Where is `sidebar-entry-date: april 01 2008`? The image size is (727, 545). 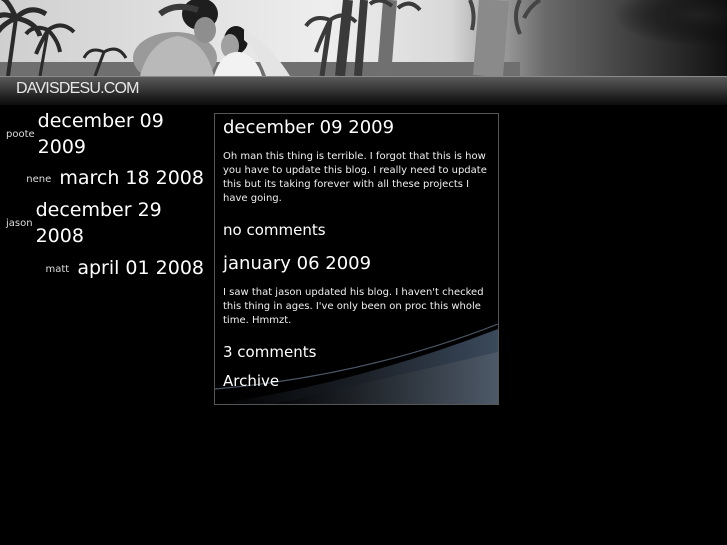 sidebar-entry-date: april 01 2008 is located at coordinates (140, 268).